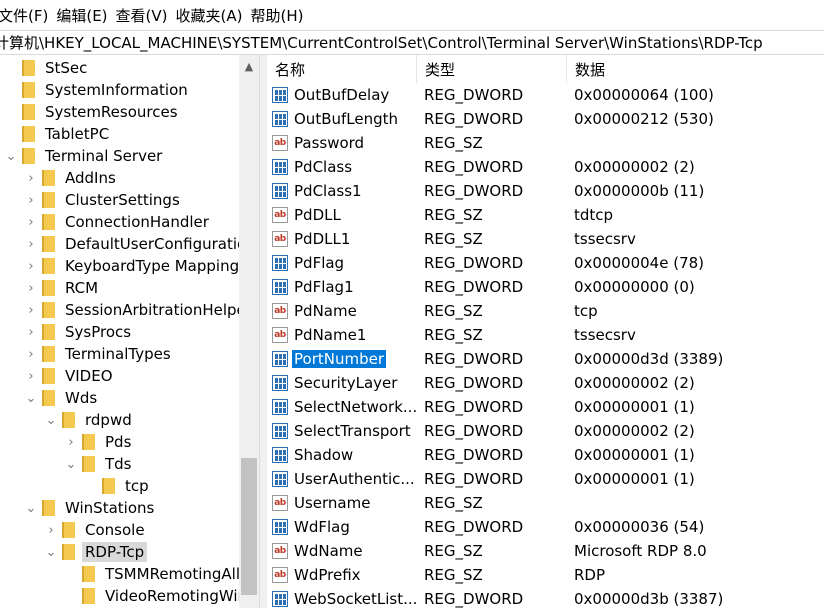 The image size is (824, 608). I want to click on value-row: ab Username REG_SZ, so click(545, 503).